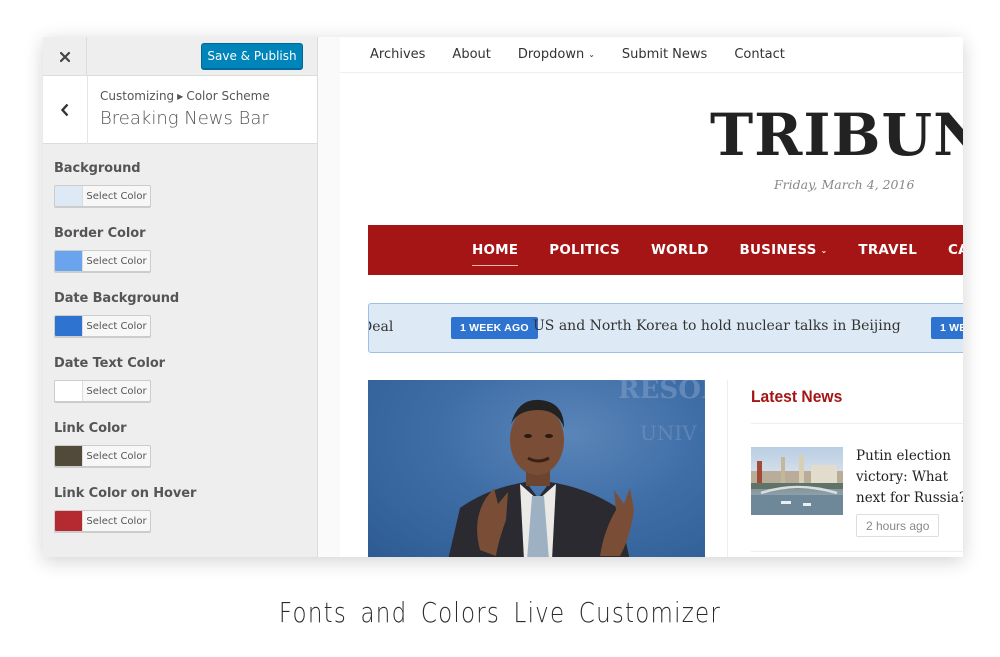 The height and width of the screenshot is (657, 1000). I want to click on top-nav-contact: Contact, so click(759, 54).